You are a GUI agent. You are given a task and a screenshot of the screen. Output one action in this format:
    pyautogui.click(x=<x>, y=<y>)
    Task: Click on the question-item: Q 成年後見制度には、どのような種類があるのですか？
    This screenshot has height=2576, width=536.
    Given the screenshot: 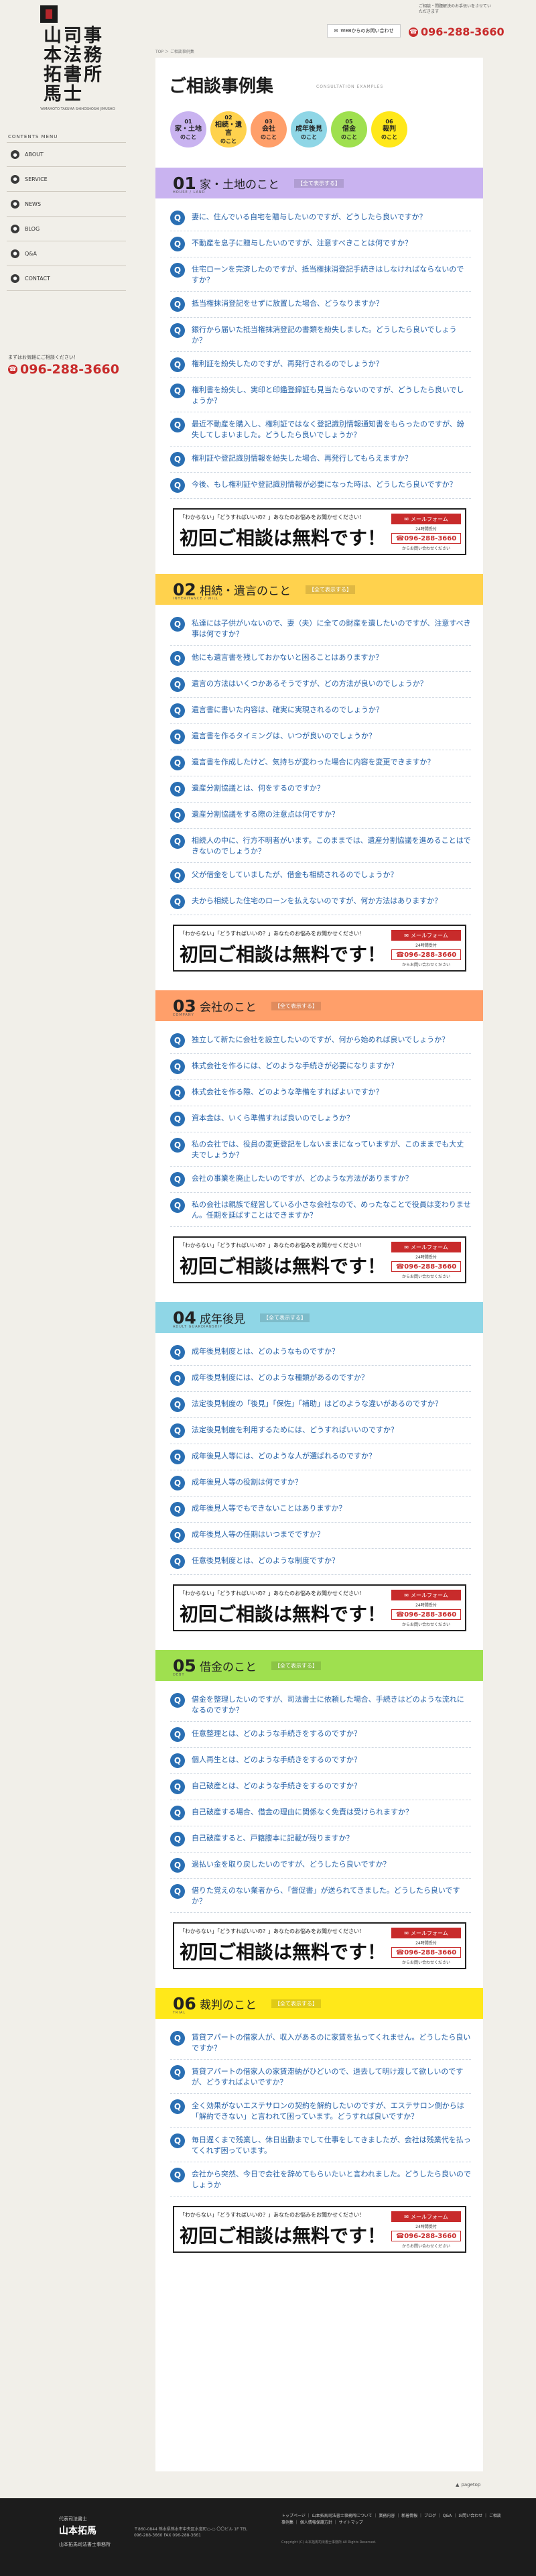 What is the action you would take?
    pyautogui.click(x=321, y=1379)
    